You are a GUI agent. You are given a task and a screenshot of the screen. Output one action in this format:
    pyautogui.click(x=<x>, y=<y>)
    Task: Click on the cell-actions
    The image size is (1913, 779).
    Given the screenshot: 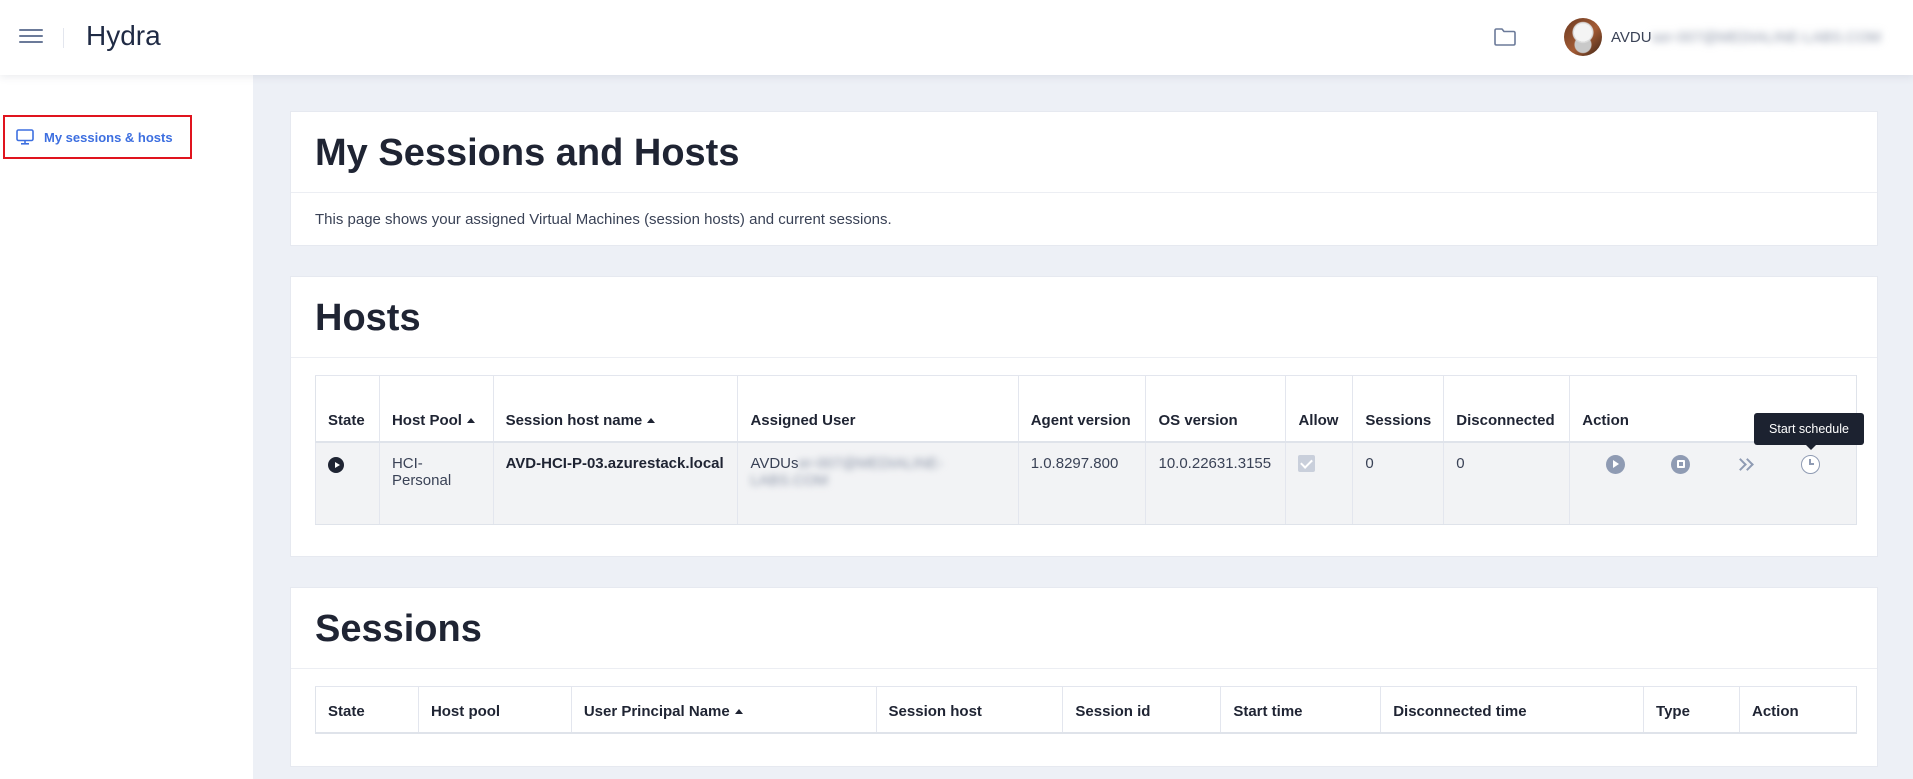 What is the action you would take?
    pyautogui.click(x=1713, y=483)
    